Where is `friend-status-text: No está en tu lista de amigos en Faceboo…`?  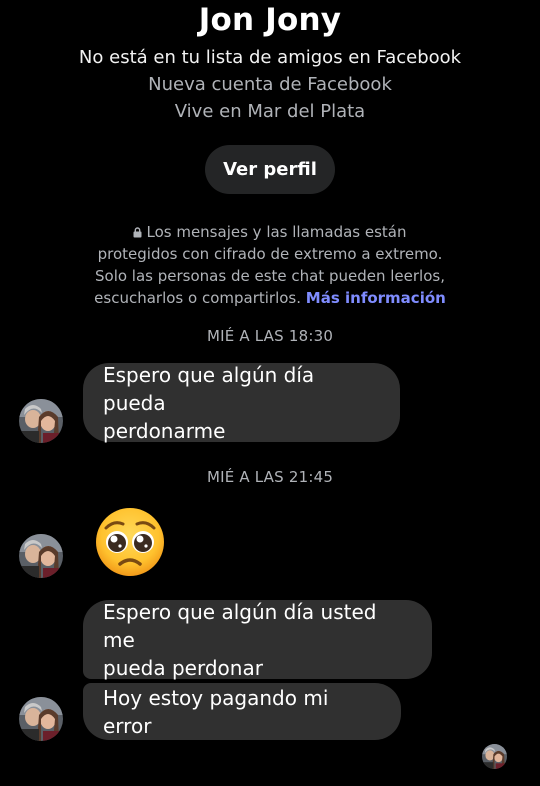
friend-status-text: No está en tu lista de amigos en Faceboo… is located at coordinates (270, 57).